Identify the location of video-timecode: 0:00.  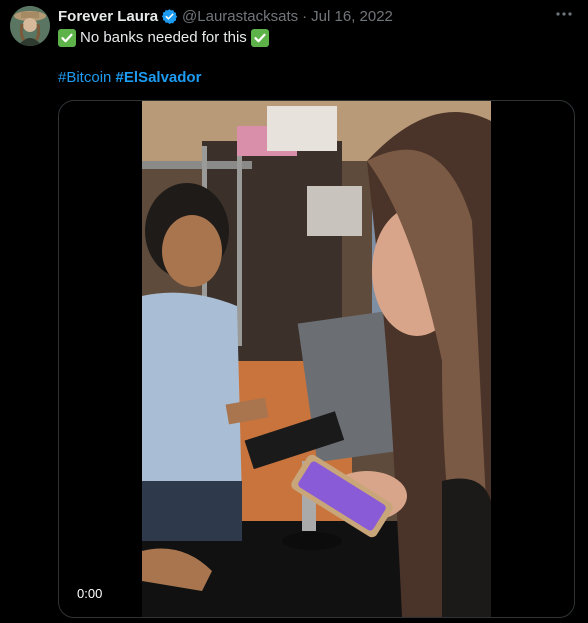
(90, 593).